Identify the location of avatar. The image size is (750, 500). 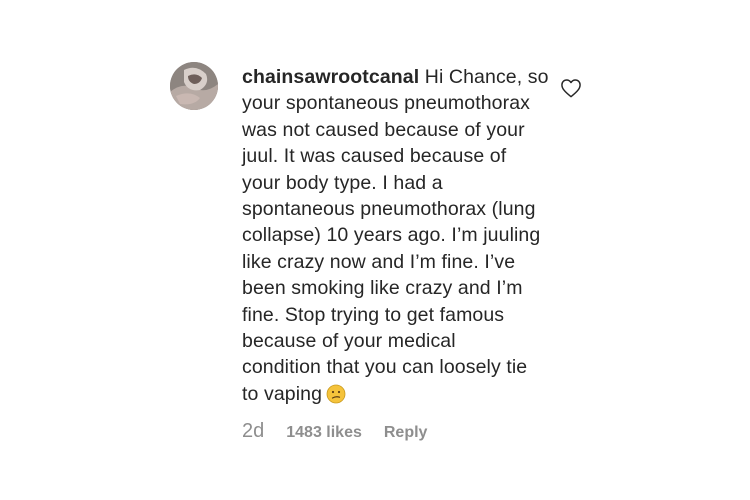
(194, 86).